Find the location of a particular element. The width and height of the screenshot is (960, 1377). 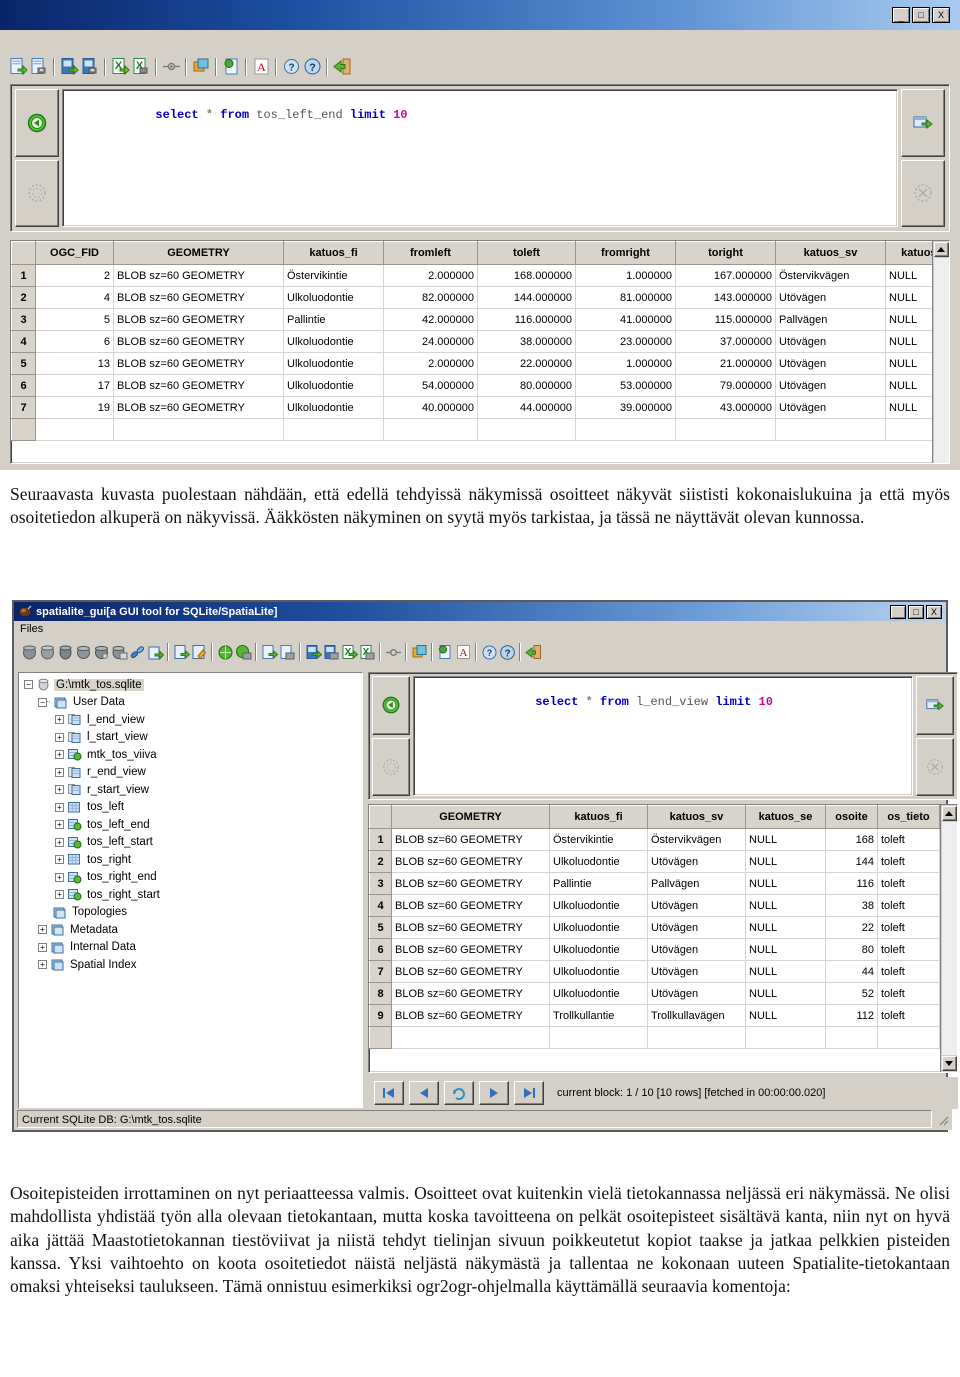

maximize-button: □ is located at coordinates (921, 15).